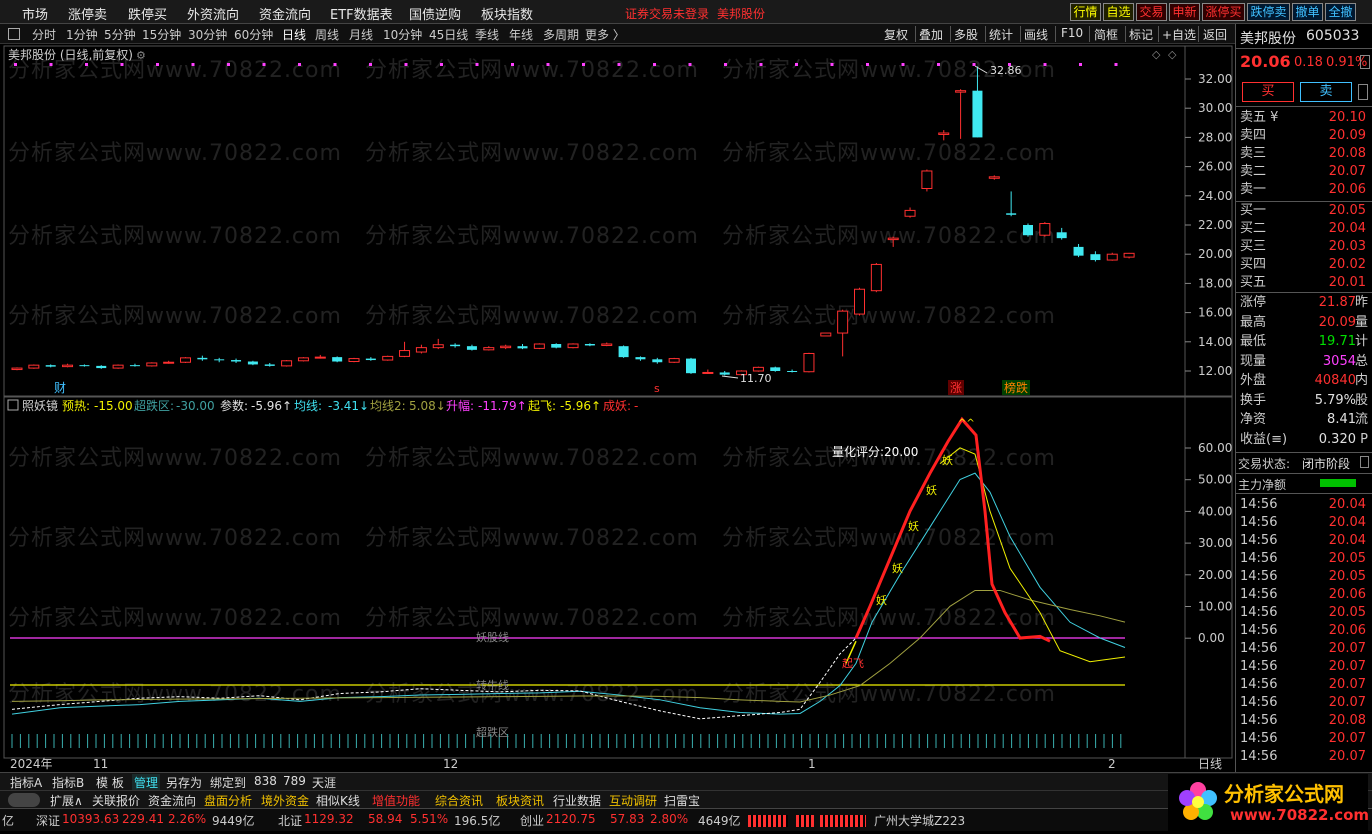 This screenshot has height=834, width=1372. What do you see at coordinates (1223, 12) in the screenshot?
I see `btn-limitup-buy: 涨停买` at bounding box center [1223, 12].